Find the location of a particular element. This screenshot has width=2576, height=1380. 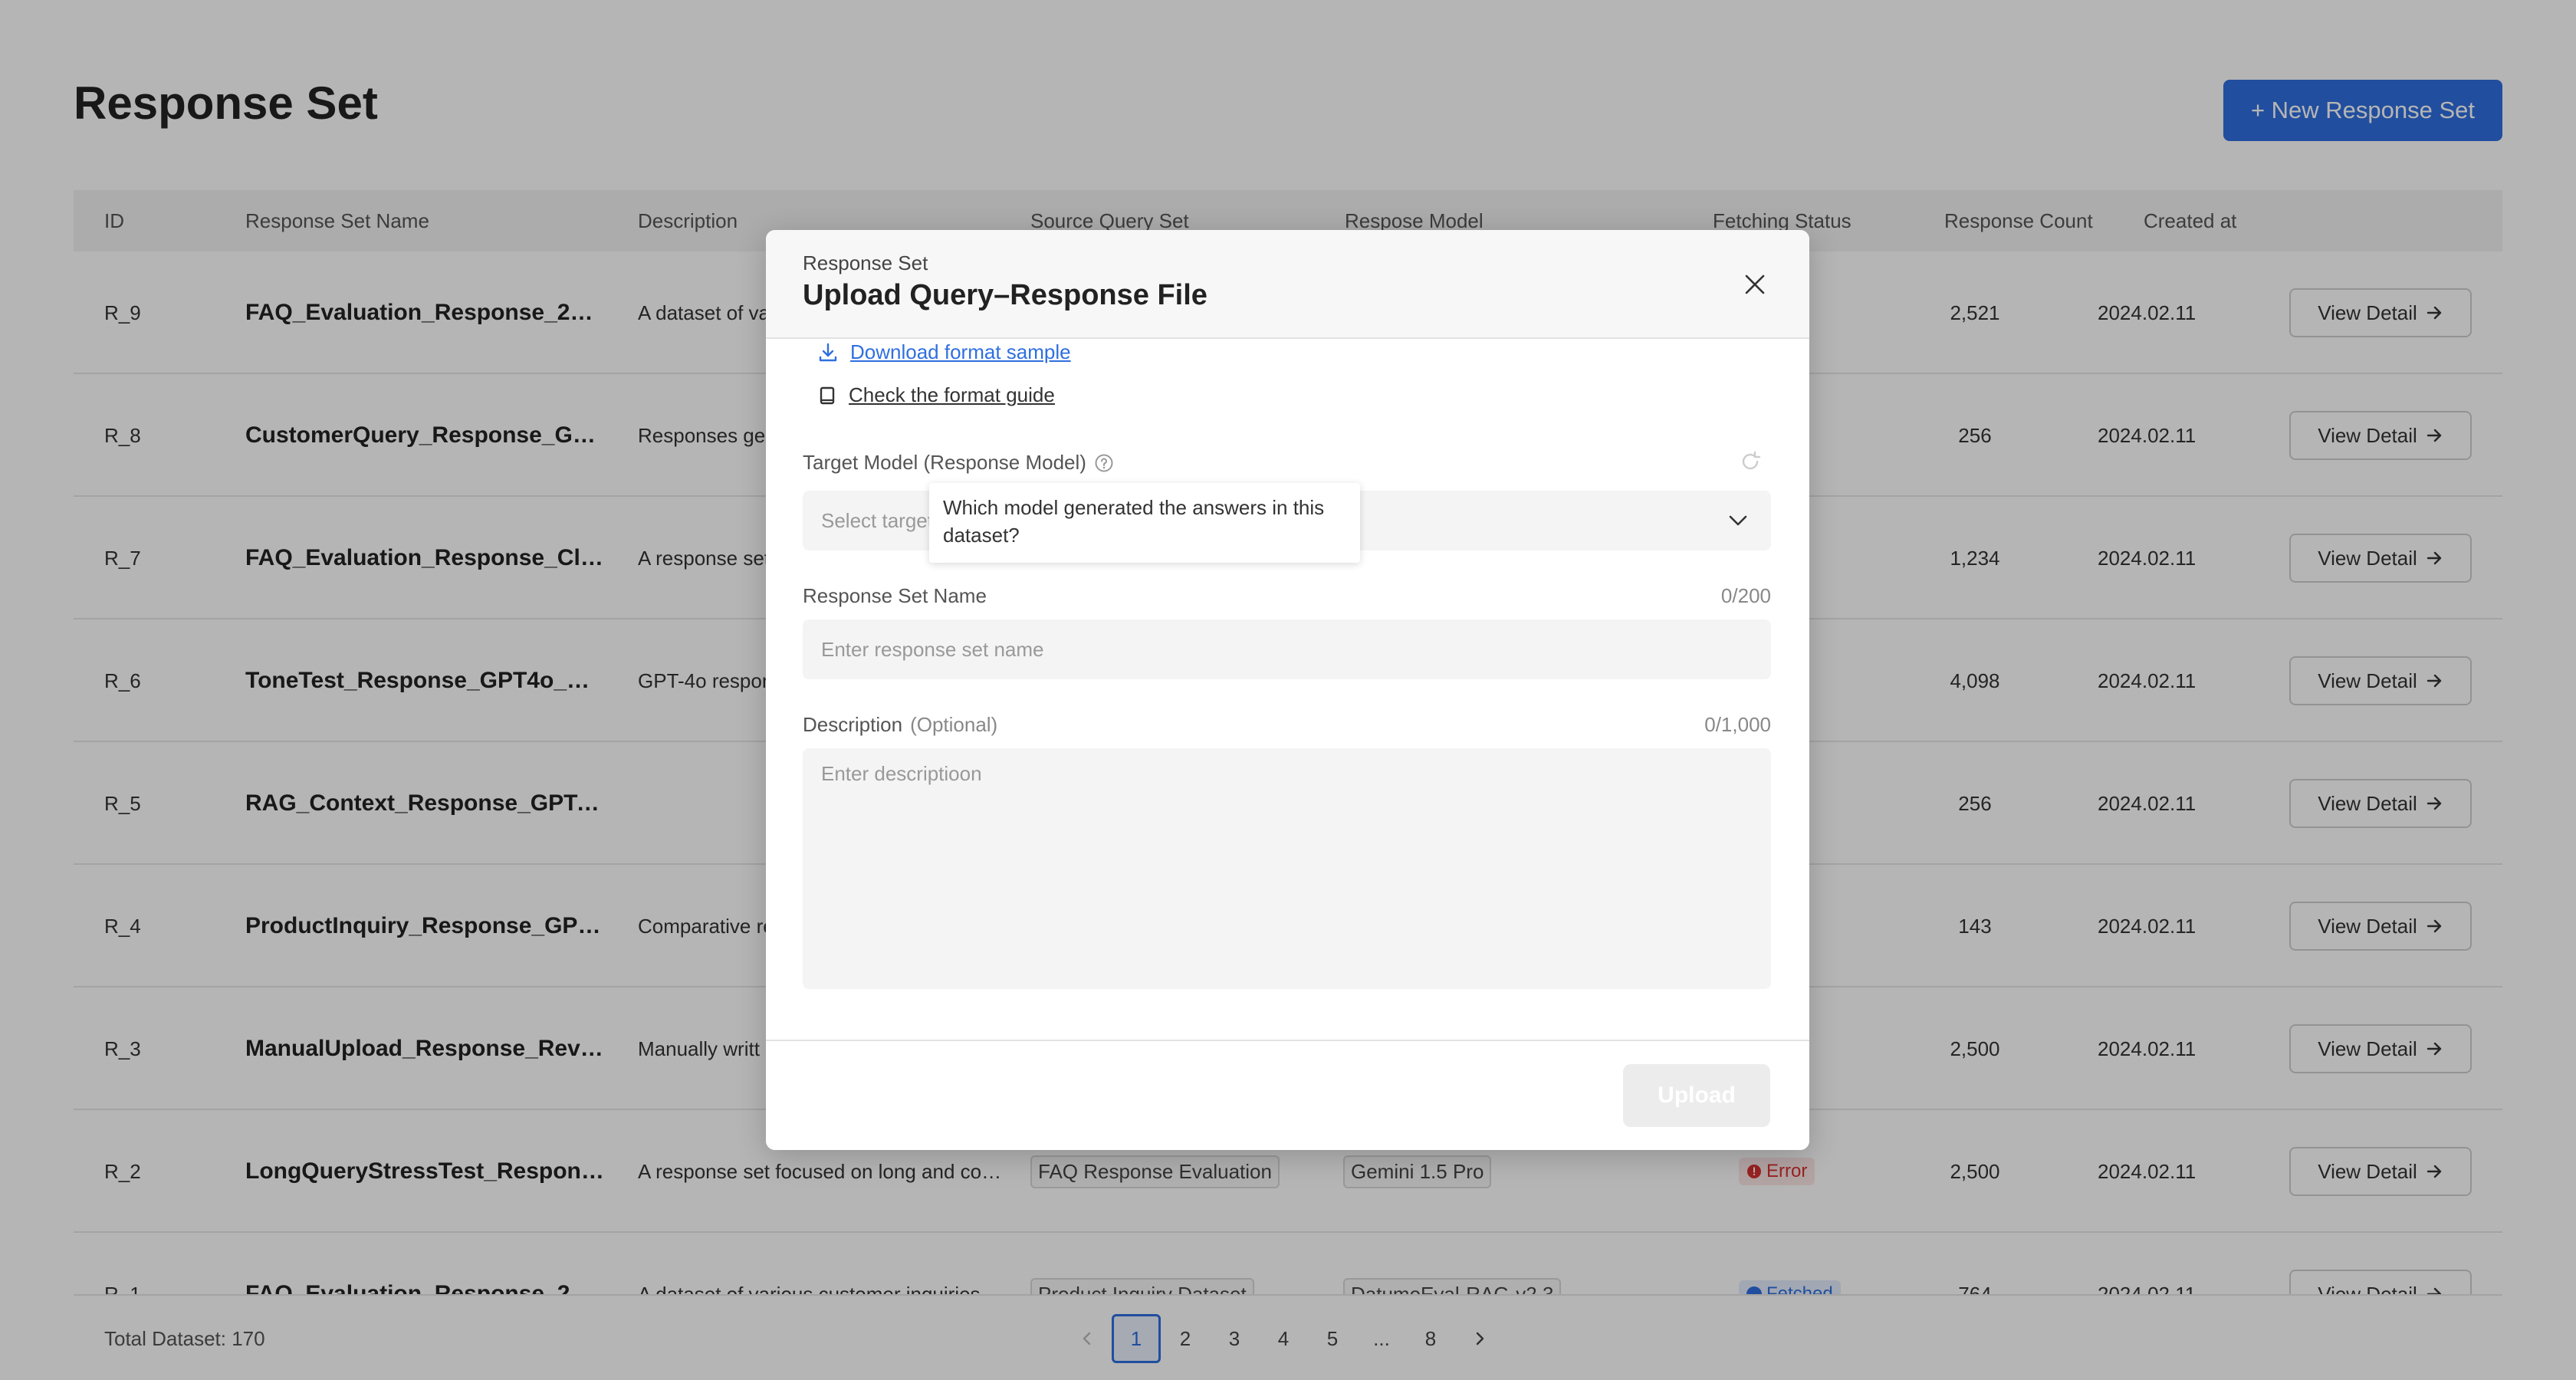

download-icon is located at coordinates (828, 352).